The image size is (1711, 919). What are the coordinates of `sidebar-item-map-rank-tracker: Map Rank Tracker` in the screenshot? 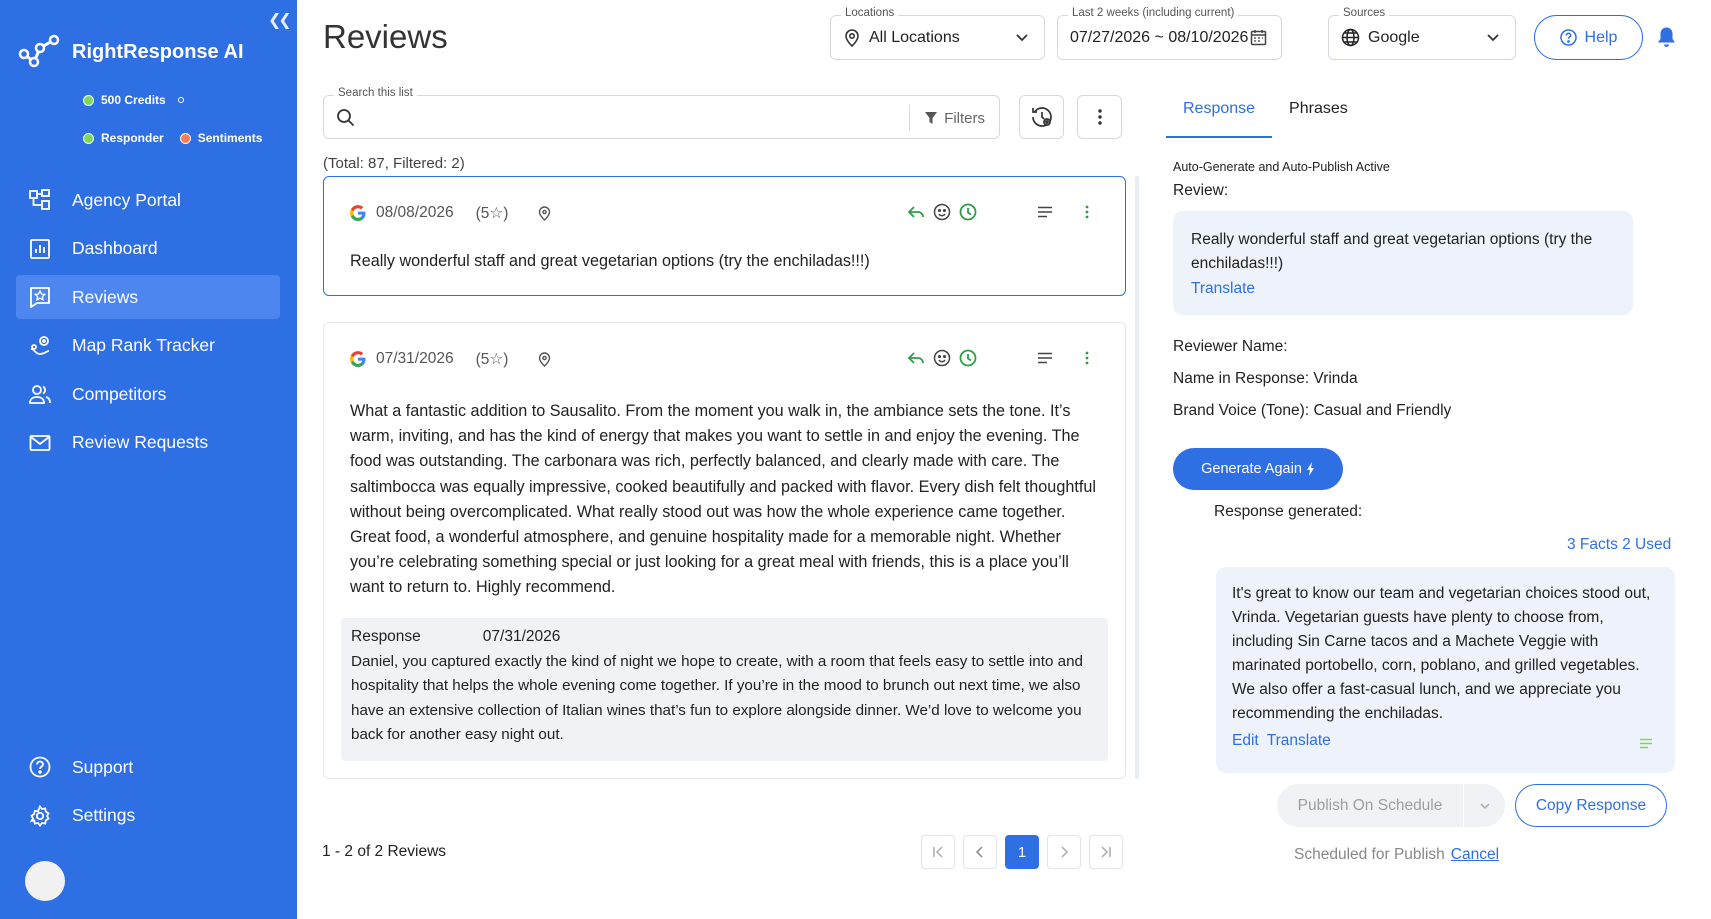 It's located at (148, 346).